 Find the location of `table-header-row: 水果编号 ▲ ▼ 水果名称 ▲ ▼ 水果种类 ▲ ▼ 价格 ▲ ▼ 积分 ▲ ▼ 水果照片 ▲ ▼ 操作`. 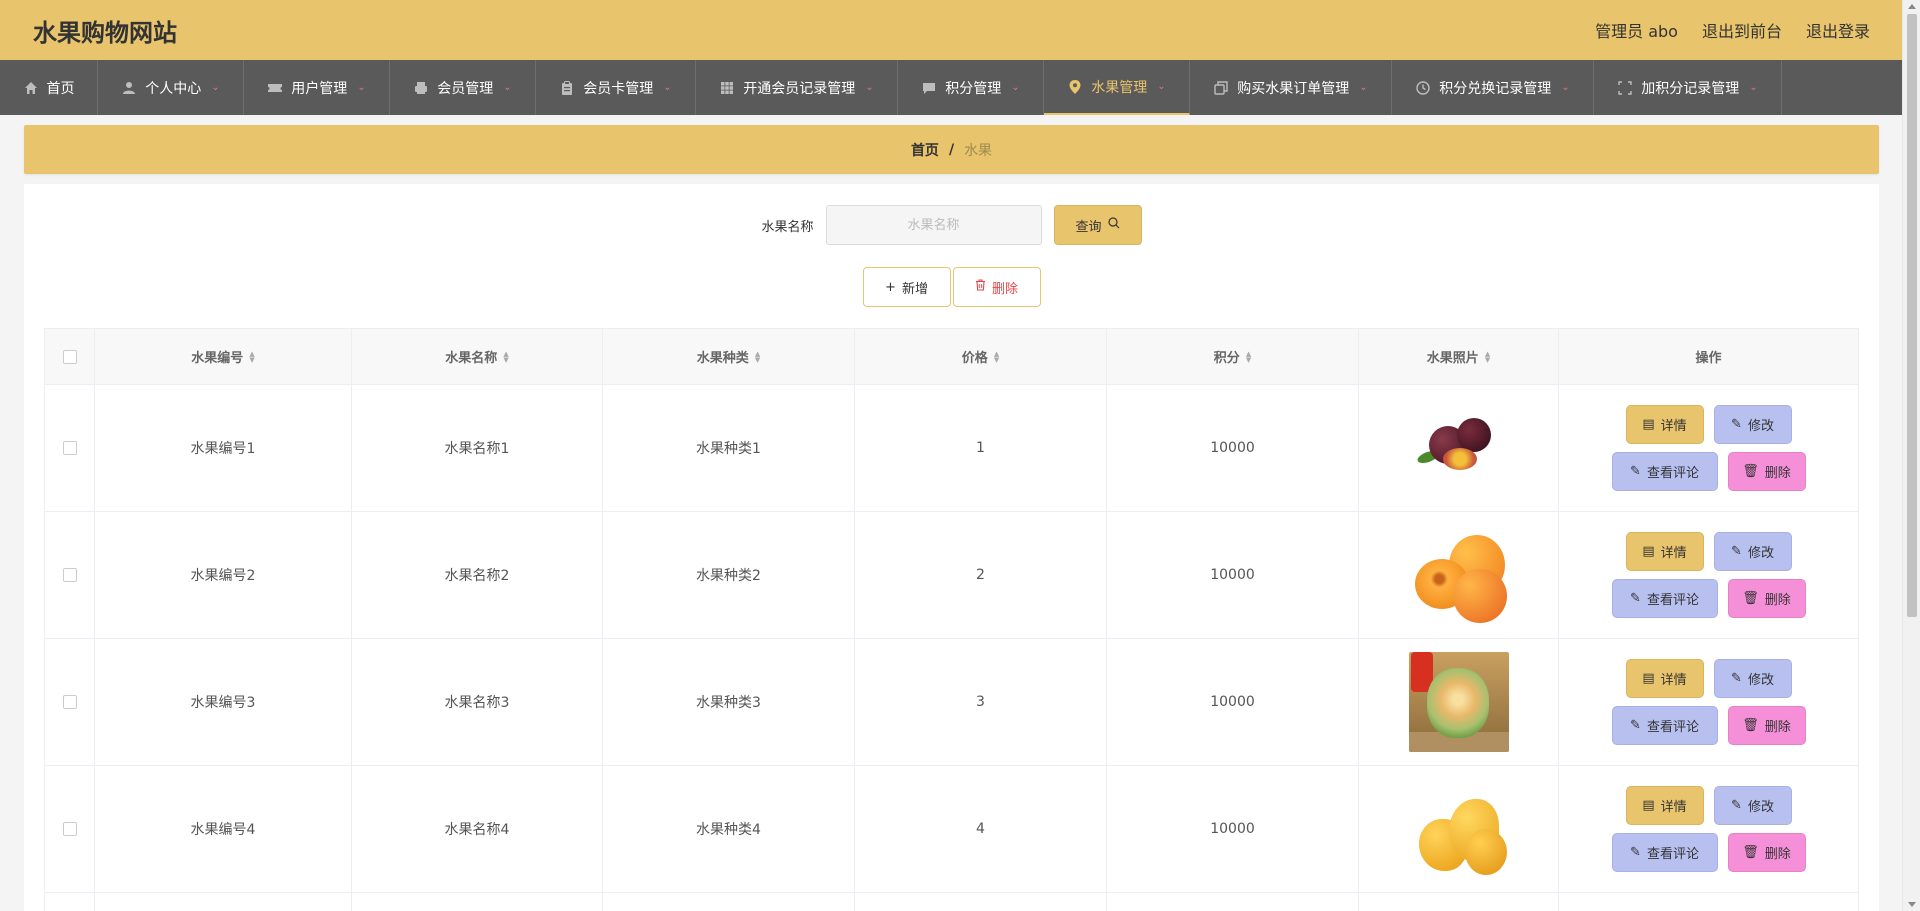

table-header-row: 水果编号 ▲ ▼ 水果名称 ▲ ▼ 水果种类 ▲ ▼ 价格 ▲ ▼ 积分 ▲ ▼ 水果照片 ▲ ▼ 操作 is located at coordinates (952, 357).